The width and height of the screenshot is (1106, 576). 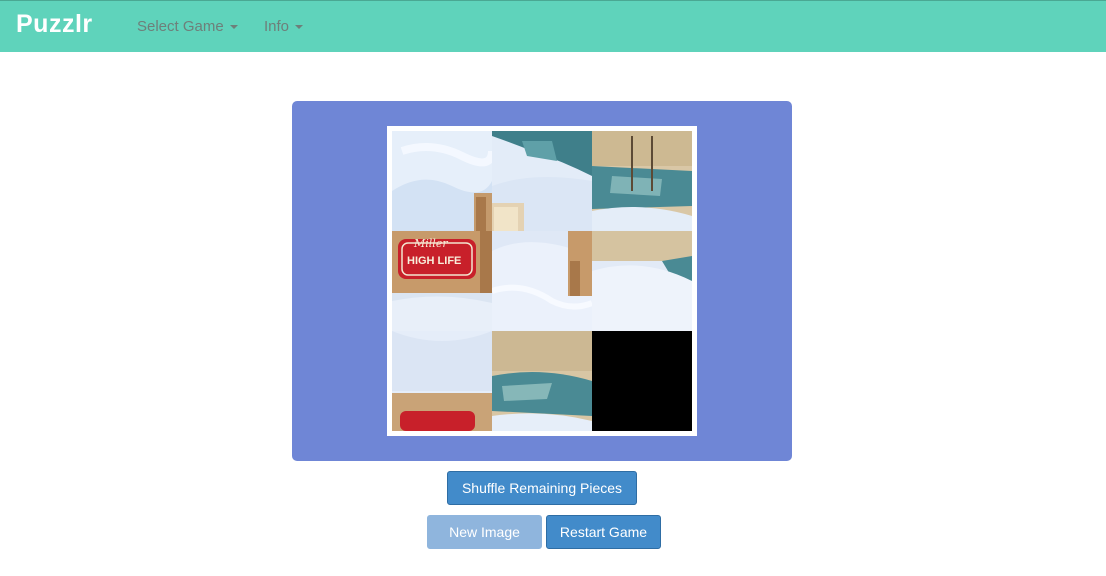 I want to click on brand-logo: Puzzlr, so click(x=54, y=24).